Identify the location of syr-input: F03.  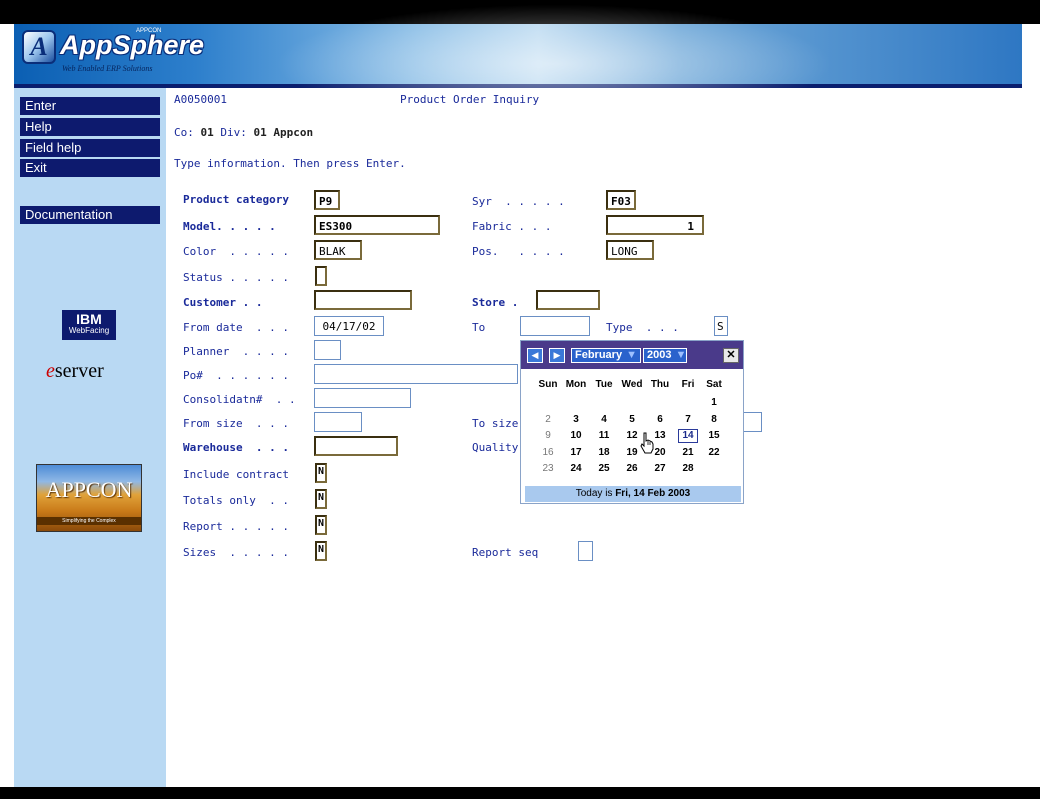
(621, 200).